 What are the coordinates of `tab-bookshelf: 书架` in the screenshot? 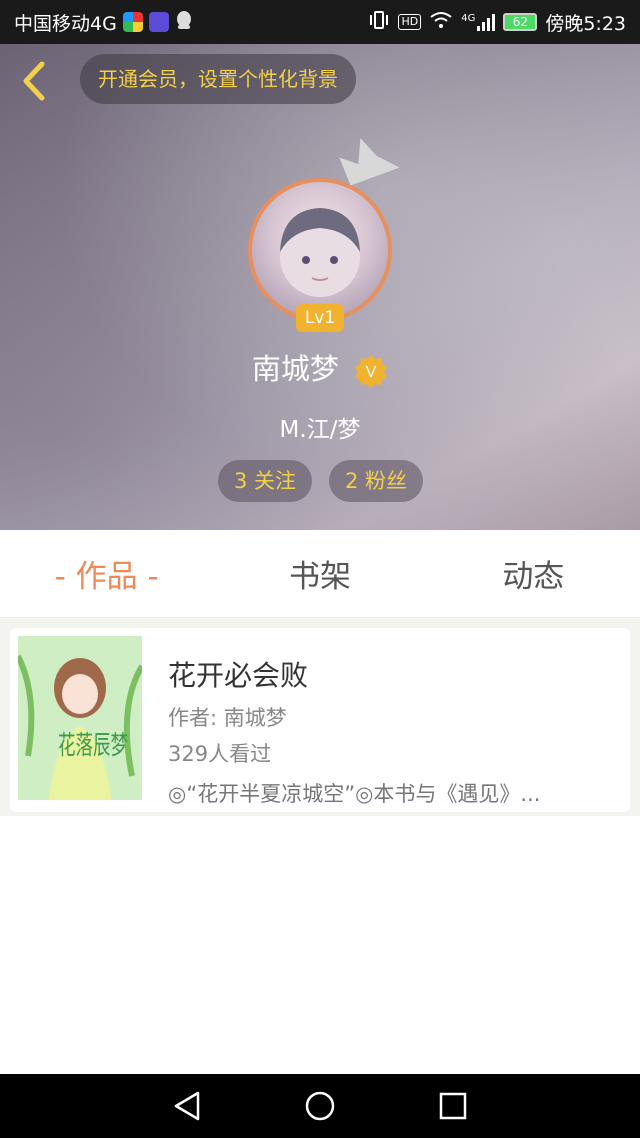 It's located at (319, 573).